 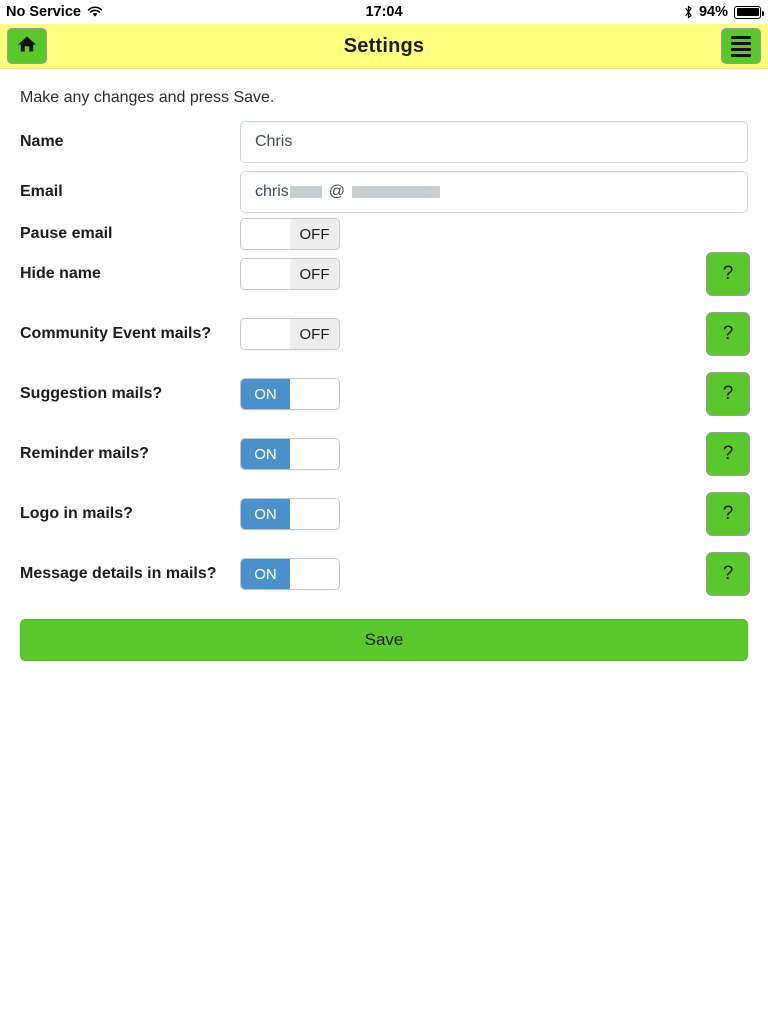 I want to click on toggle-off-half-2: OFF, so click(x=314, y=334).